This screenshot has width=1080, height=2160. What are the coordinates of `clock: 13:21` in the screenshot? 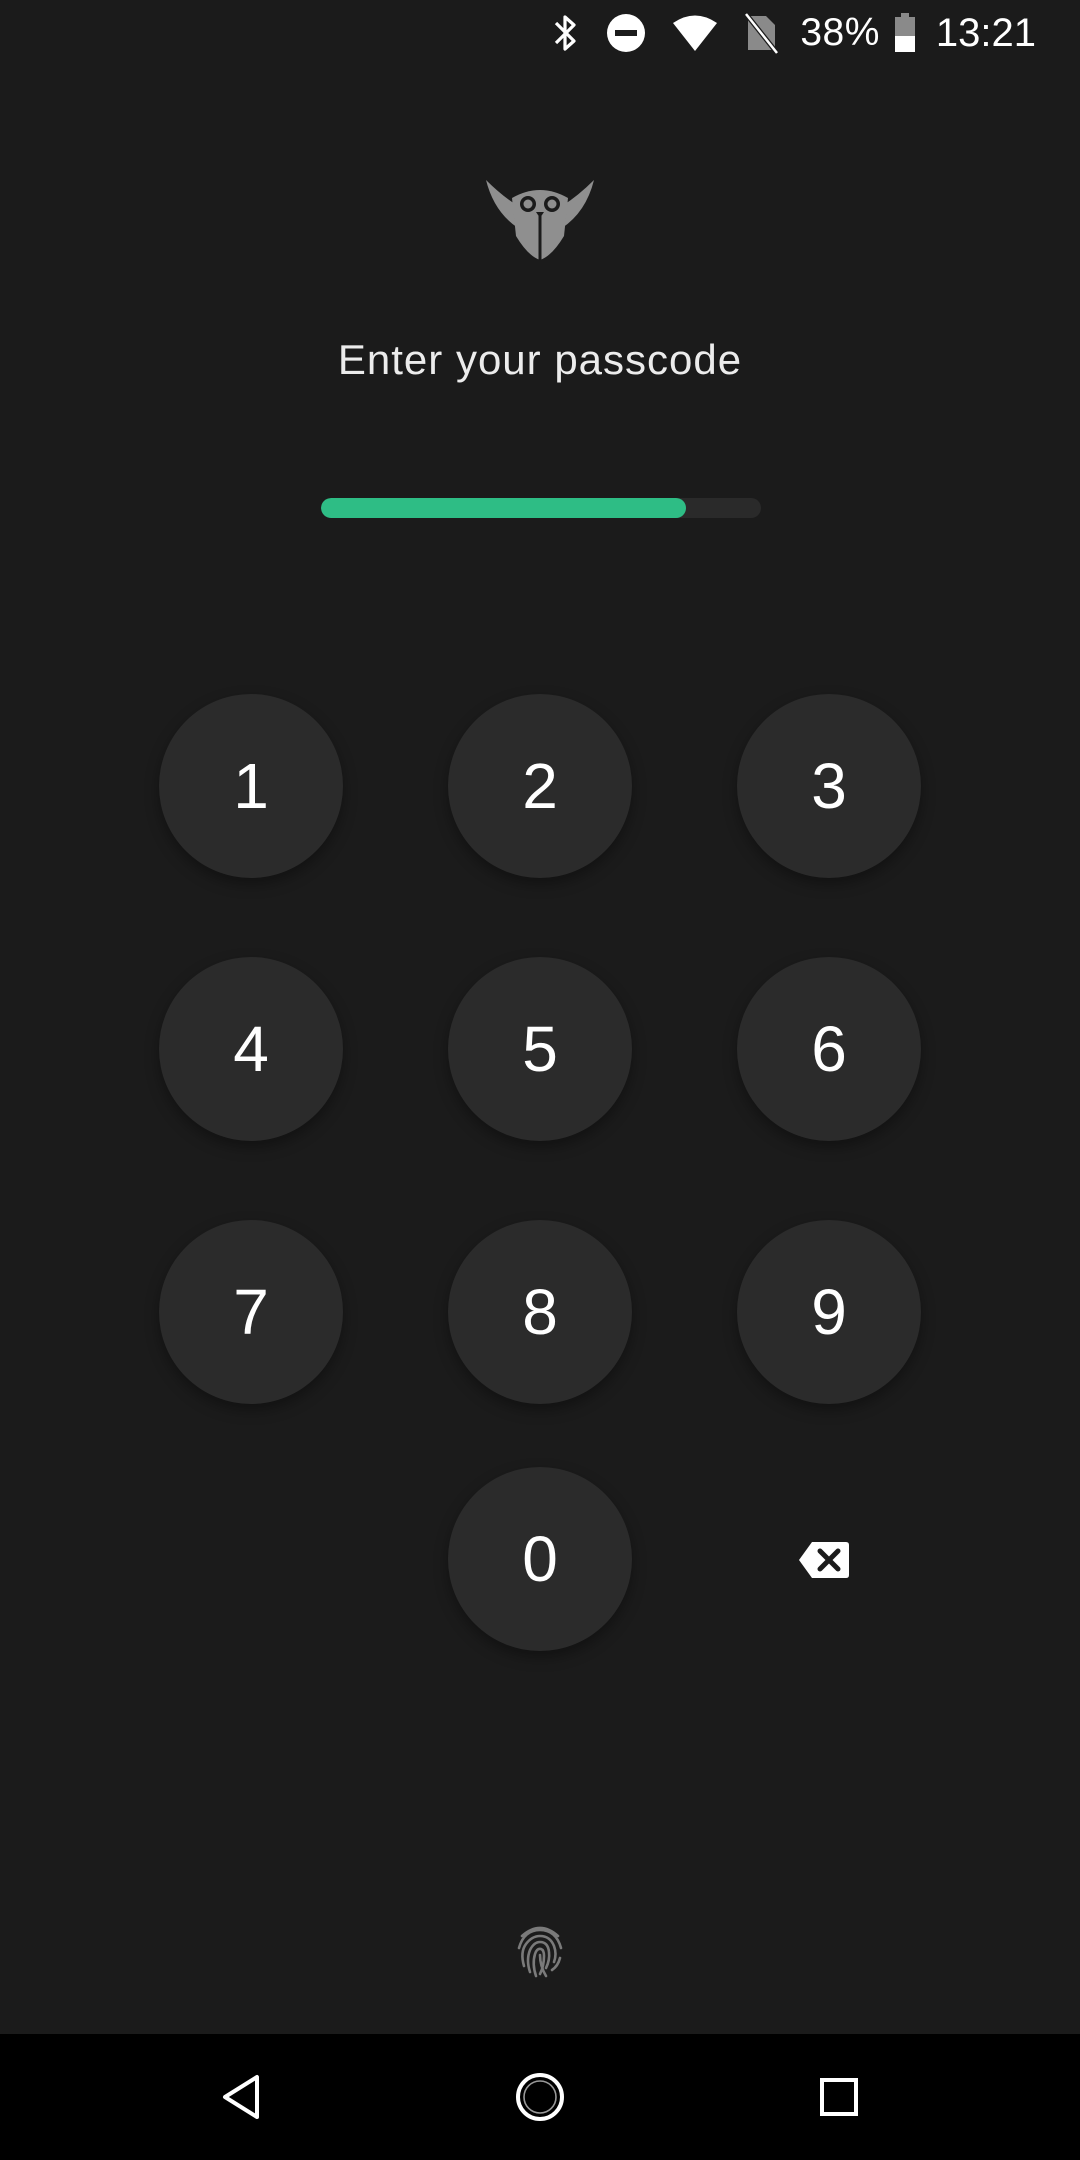 It's located at (985, 32).